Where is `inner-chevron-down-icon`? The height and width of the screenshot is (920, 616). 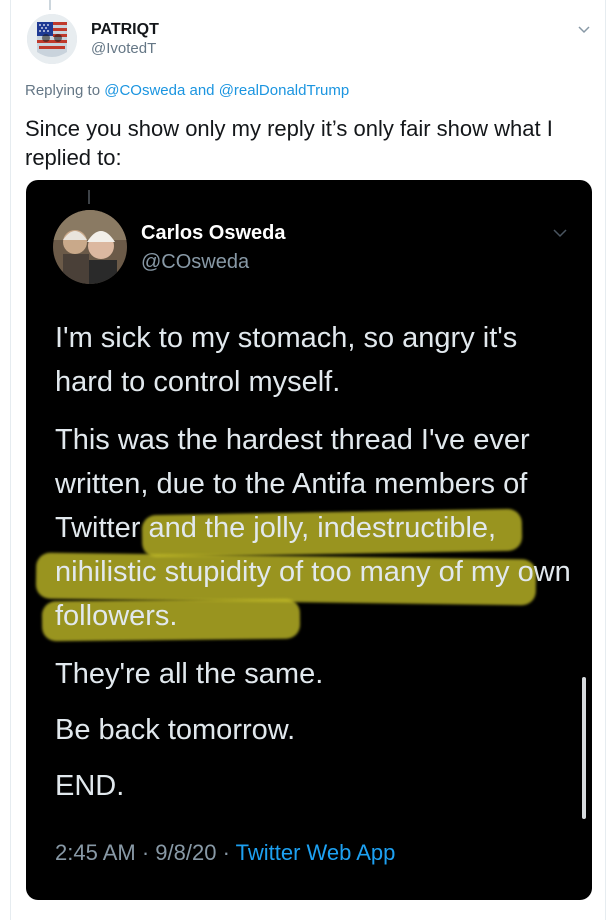 inner-chevron-down-icon is located at coordinates (560, 233).